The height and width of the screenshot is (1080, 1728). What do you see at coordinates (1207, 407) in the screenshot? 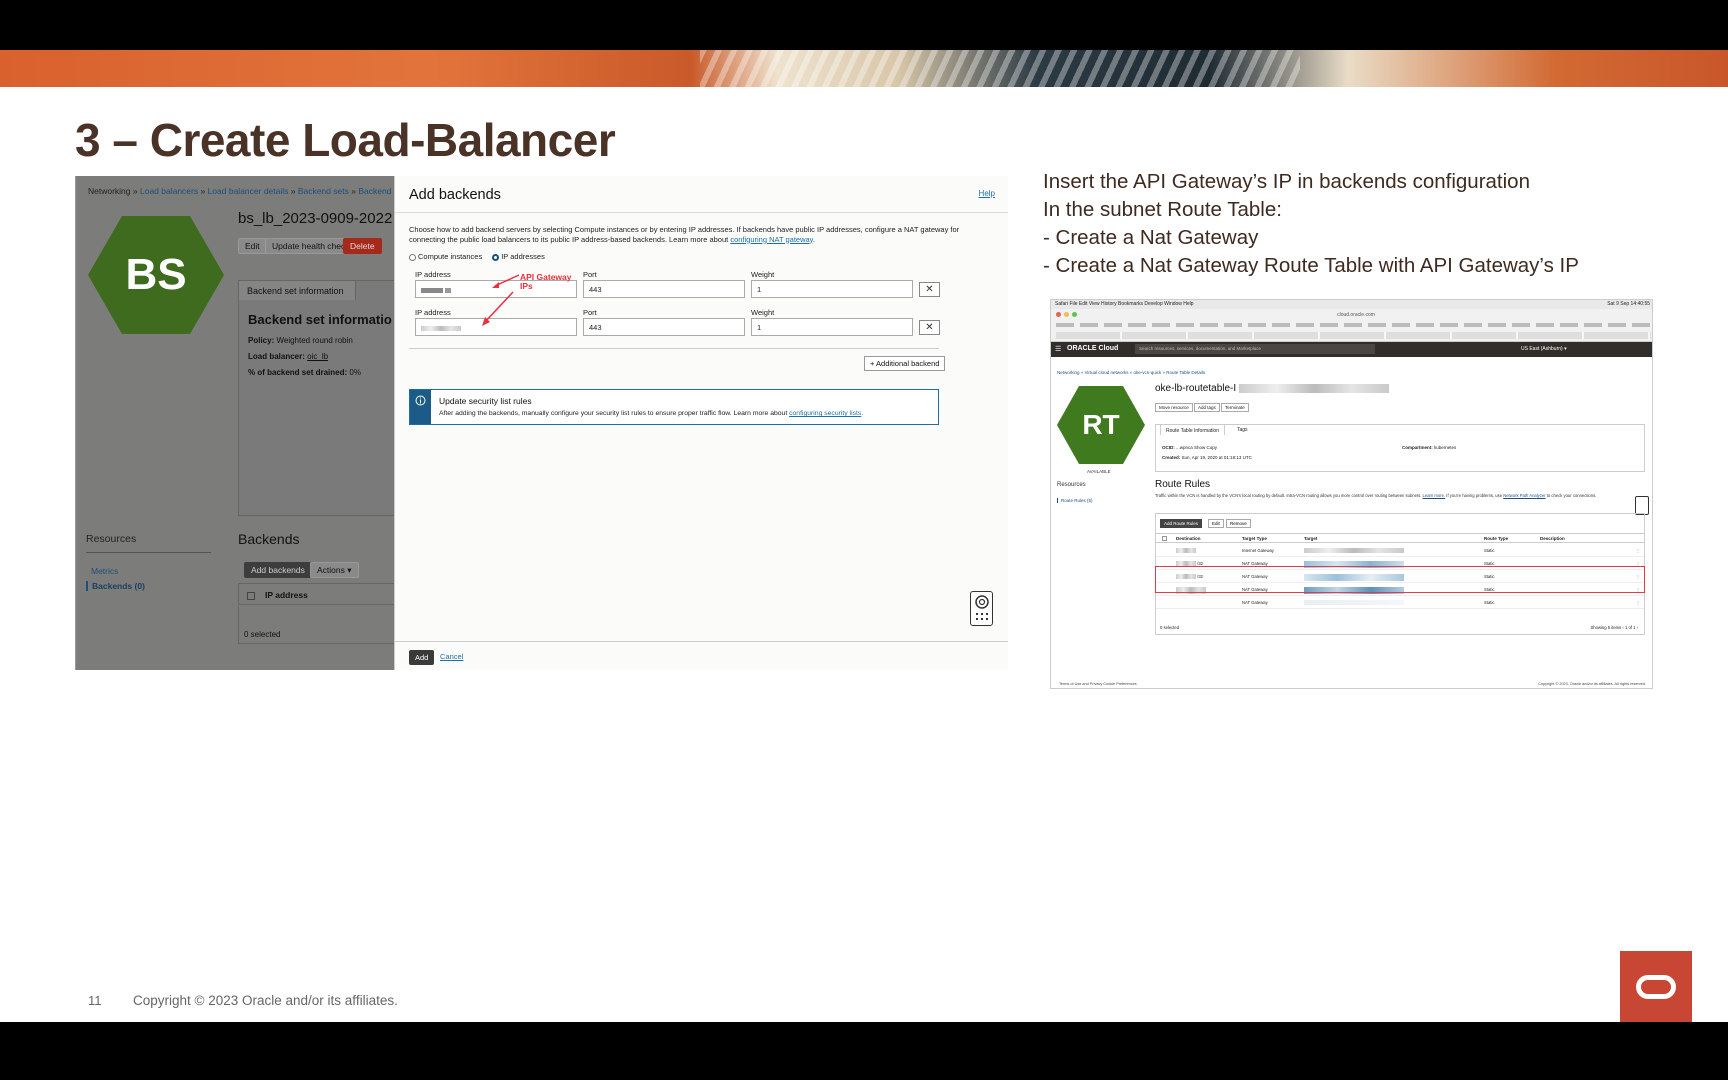
I see `add-tags-button: Add tags` at bounding box center [1207, 407].